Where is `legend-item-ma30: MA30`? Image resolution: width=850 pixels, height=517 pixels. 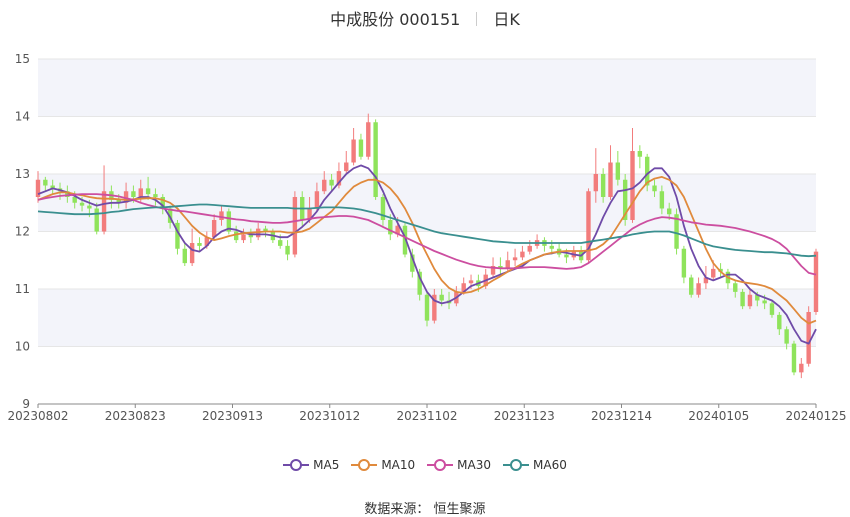 legend-item-ma30: MA30 is located at coordinates (459, 465).